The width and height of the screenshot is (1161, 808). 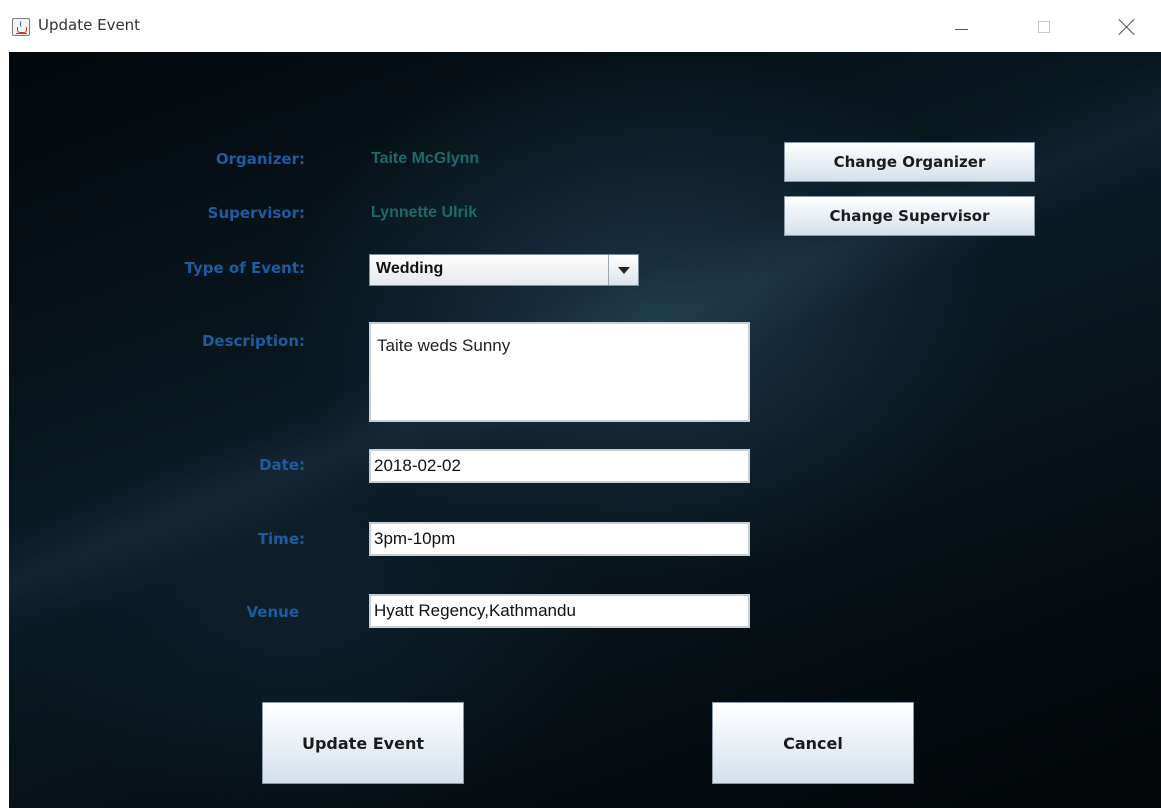 I want to click on organizer-label: Organizer:, so click(x=260, y=159).